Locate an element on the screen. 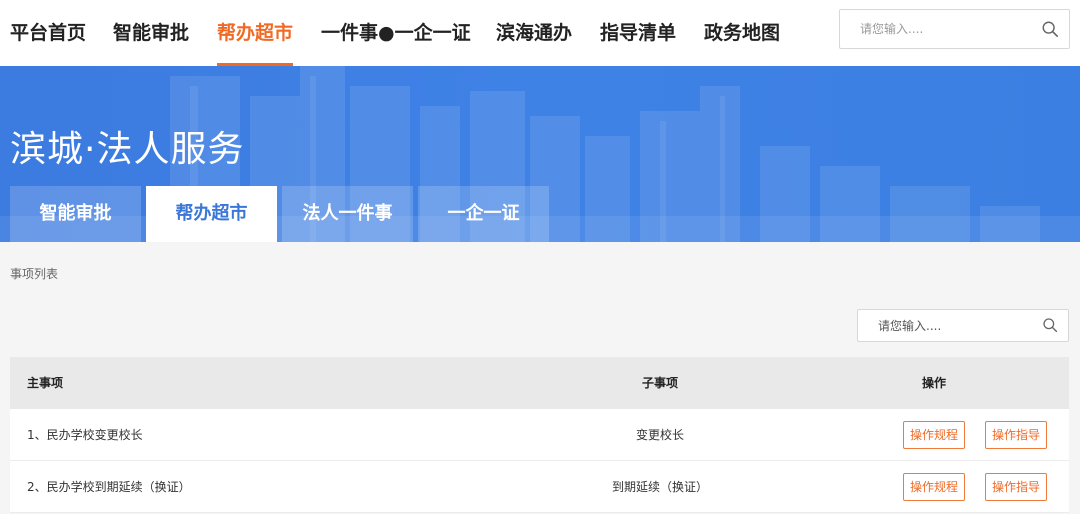 The image size is (1080, 514). top-navigation: 平台首页 智能审批 帮办超市 一件事●一企一证 滨海通办 指导清单 政务地图 is located at coordinates (540, 33).